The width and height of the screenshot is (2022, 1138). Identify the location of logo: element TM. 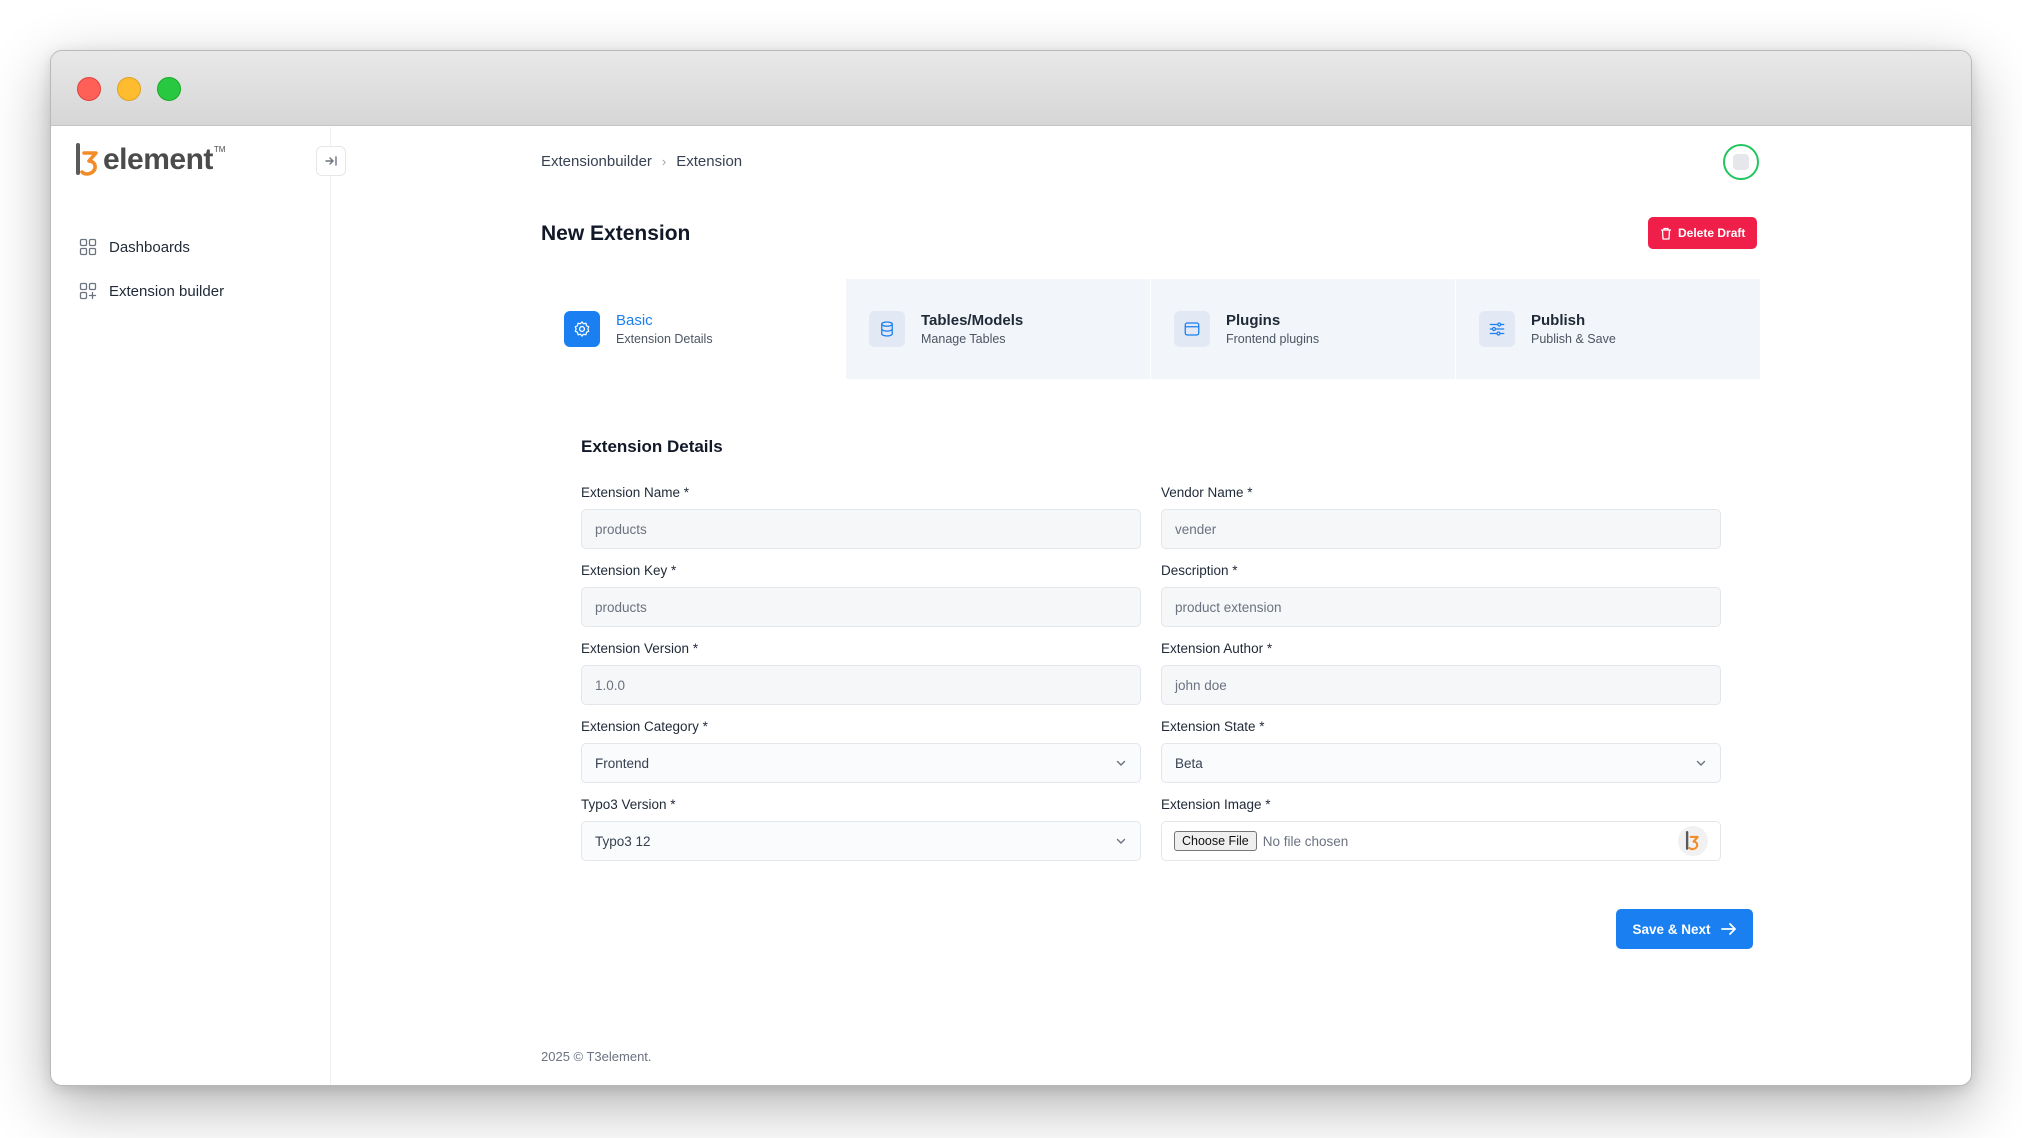
(150, 160).